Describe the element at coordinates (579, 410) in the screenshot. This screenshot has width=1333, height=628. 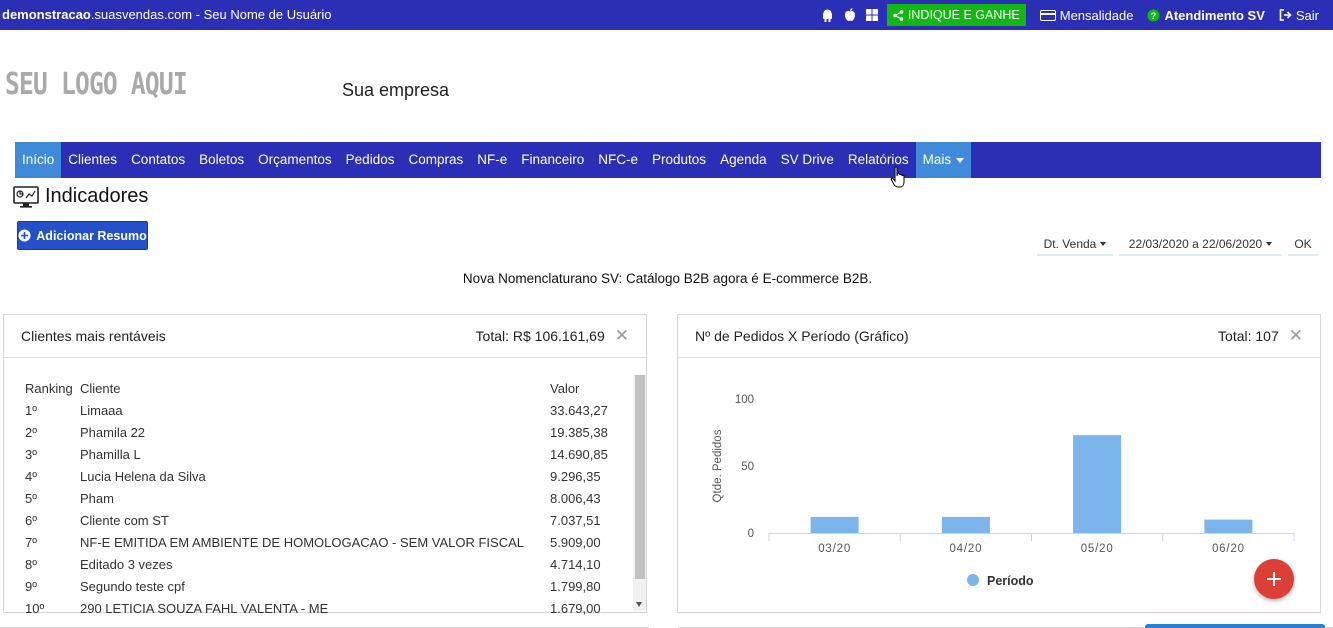
I see `value-cell: 33.643,27` at that location.